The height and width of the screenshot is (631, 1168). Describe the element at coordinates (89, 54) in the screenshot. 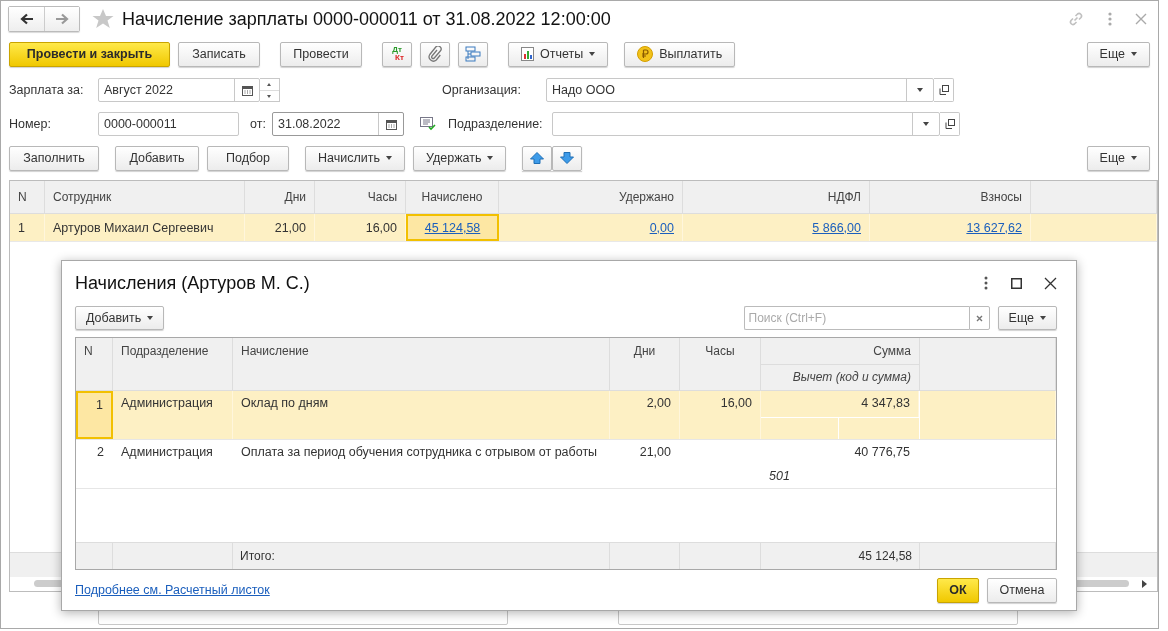

I see `post-and-close-button: Провести и закрыть` at that location.